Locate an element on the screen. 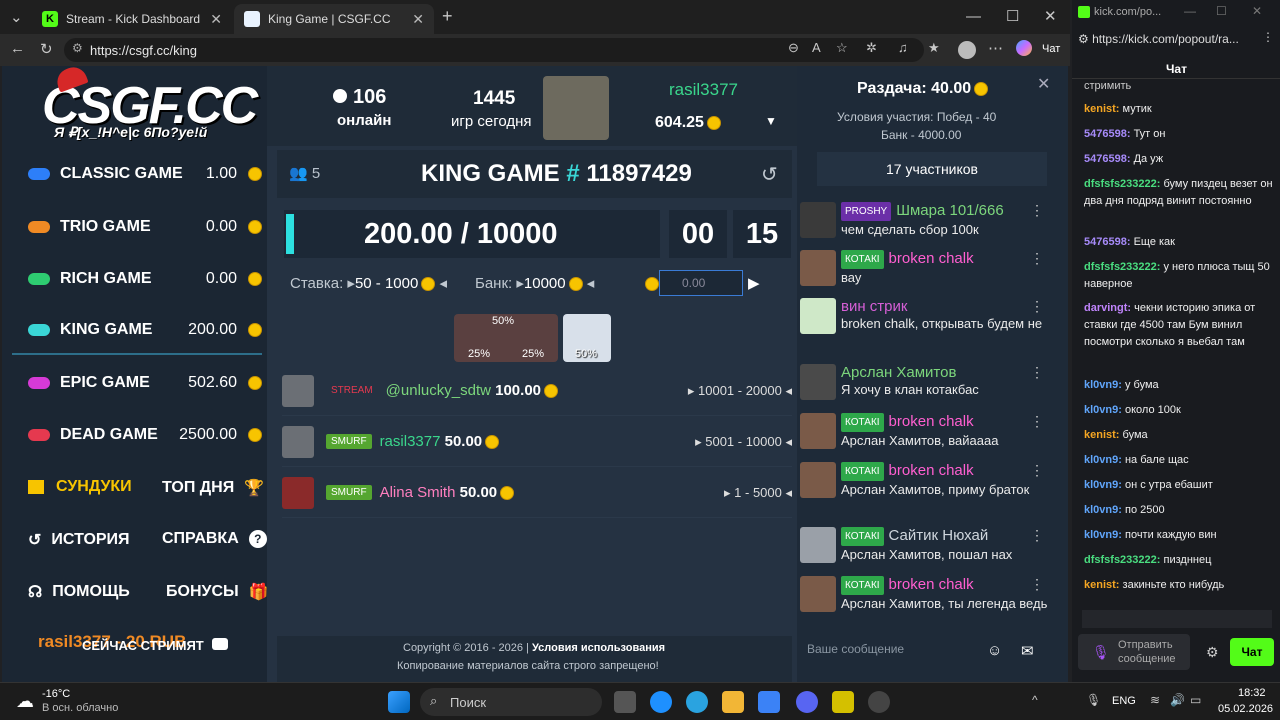  telegram-icon is located at coordinates (697, 702).